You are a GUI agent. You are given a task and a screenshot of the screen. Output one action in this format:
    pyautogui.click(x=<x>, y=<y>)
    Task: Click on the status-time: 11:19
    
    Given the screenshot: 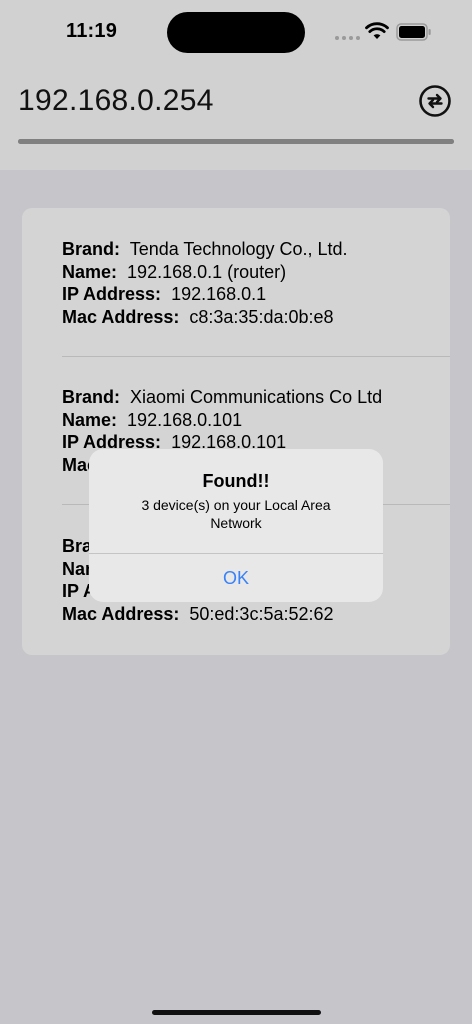 What is the action you would take?
    pyautogui.click(x=92, y=31)
    